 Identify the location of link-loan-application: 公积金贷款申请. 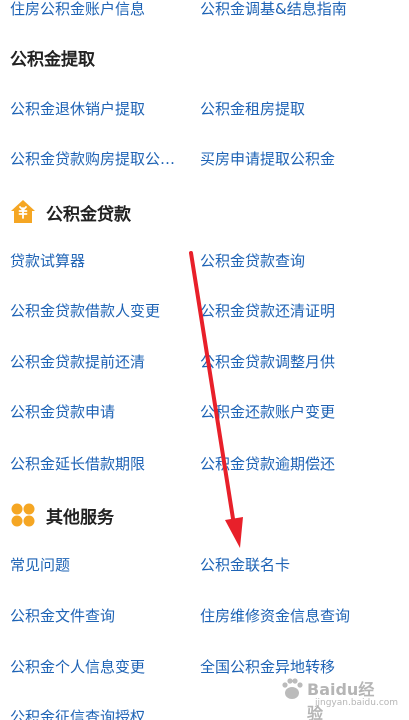
(101, 412).